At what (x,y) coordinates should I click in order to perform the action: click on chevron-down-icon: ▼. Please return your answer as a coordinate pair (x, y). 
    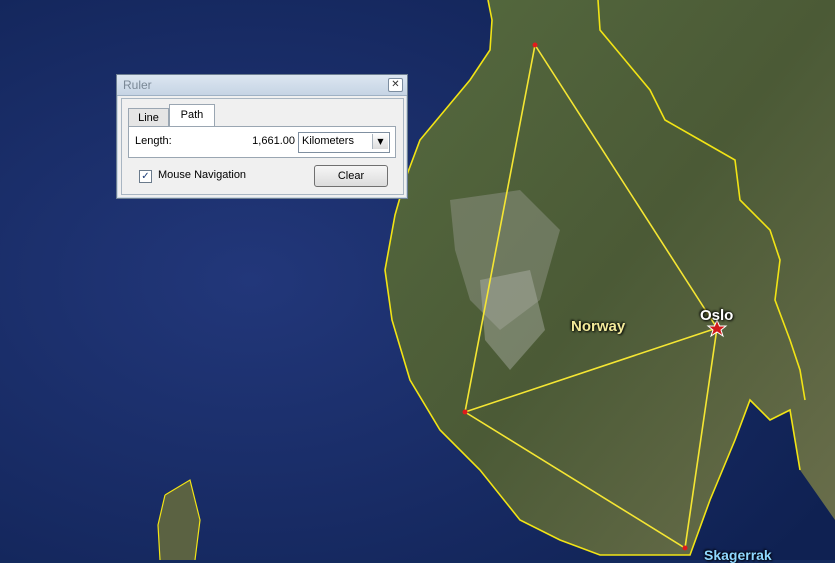
    Looking at the image, I should click on (380, 141).